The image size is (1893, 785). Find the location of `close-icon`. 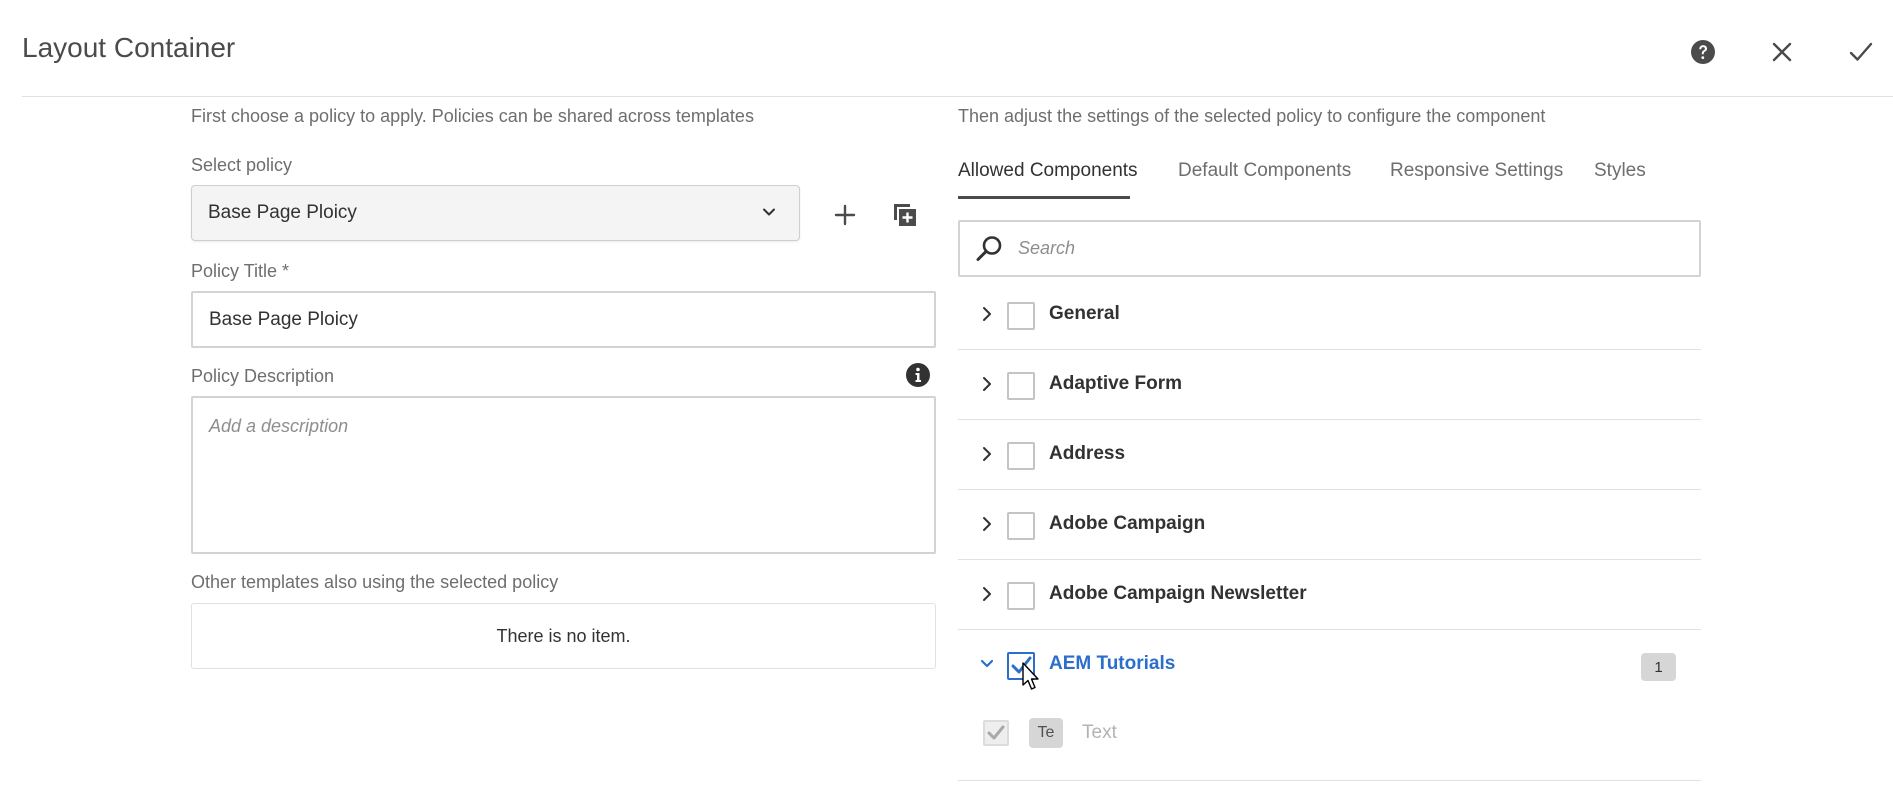

close-icon is located at coordinates (1782, 52).